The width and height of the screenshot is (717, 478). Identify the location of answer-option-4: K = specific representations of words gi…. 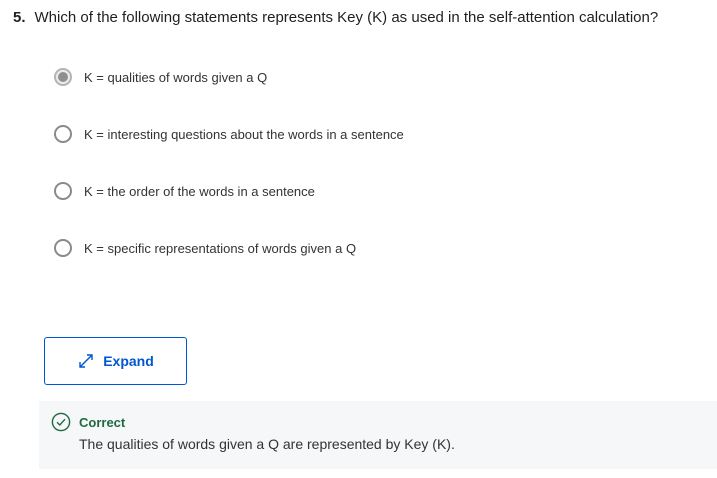
(205, 248).